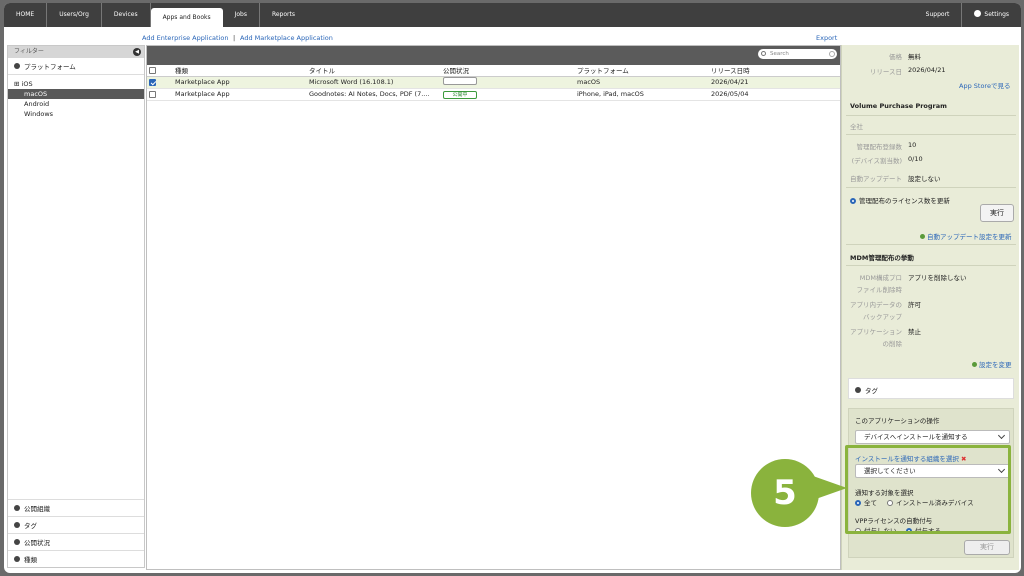  I want to click on add-marketplace-app-link: Add Marketplace Application, so click(286, 38).